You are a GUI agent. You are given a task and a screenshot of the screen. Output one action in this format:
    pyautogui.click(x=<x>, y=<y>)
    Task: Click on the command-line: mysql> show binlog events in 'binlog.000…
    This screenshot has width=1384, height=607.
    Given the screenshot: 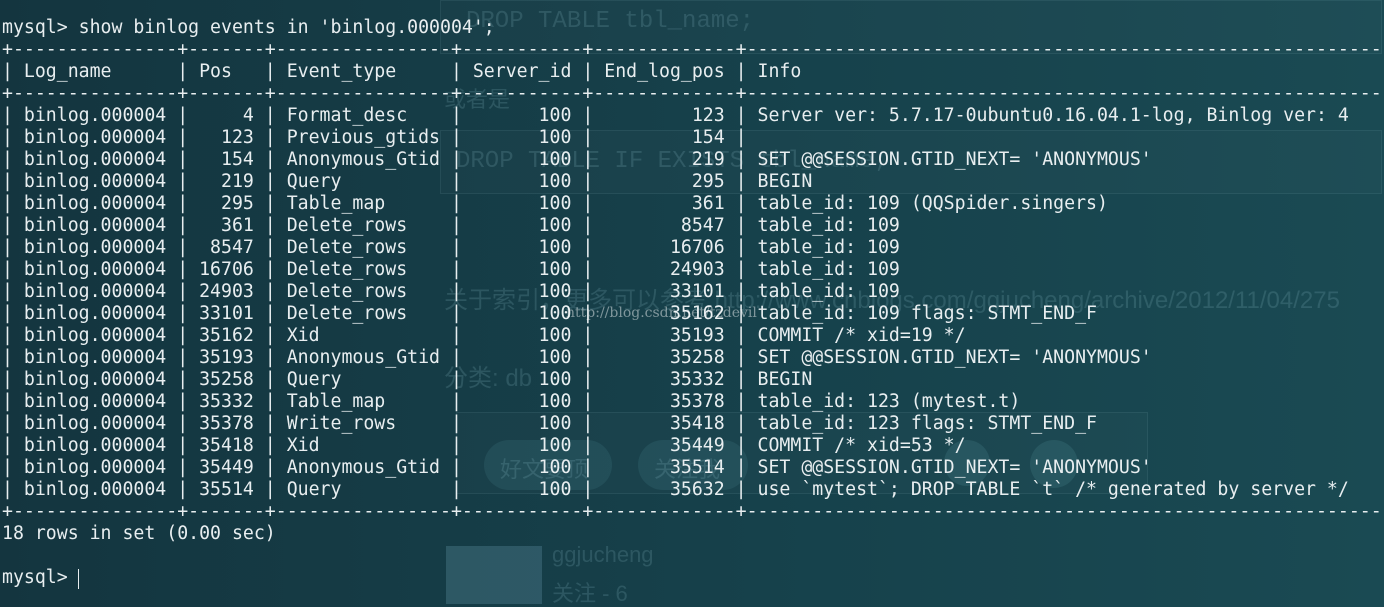 What is the action you would take?
    pyautogui.click(x=248, y=27)
    